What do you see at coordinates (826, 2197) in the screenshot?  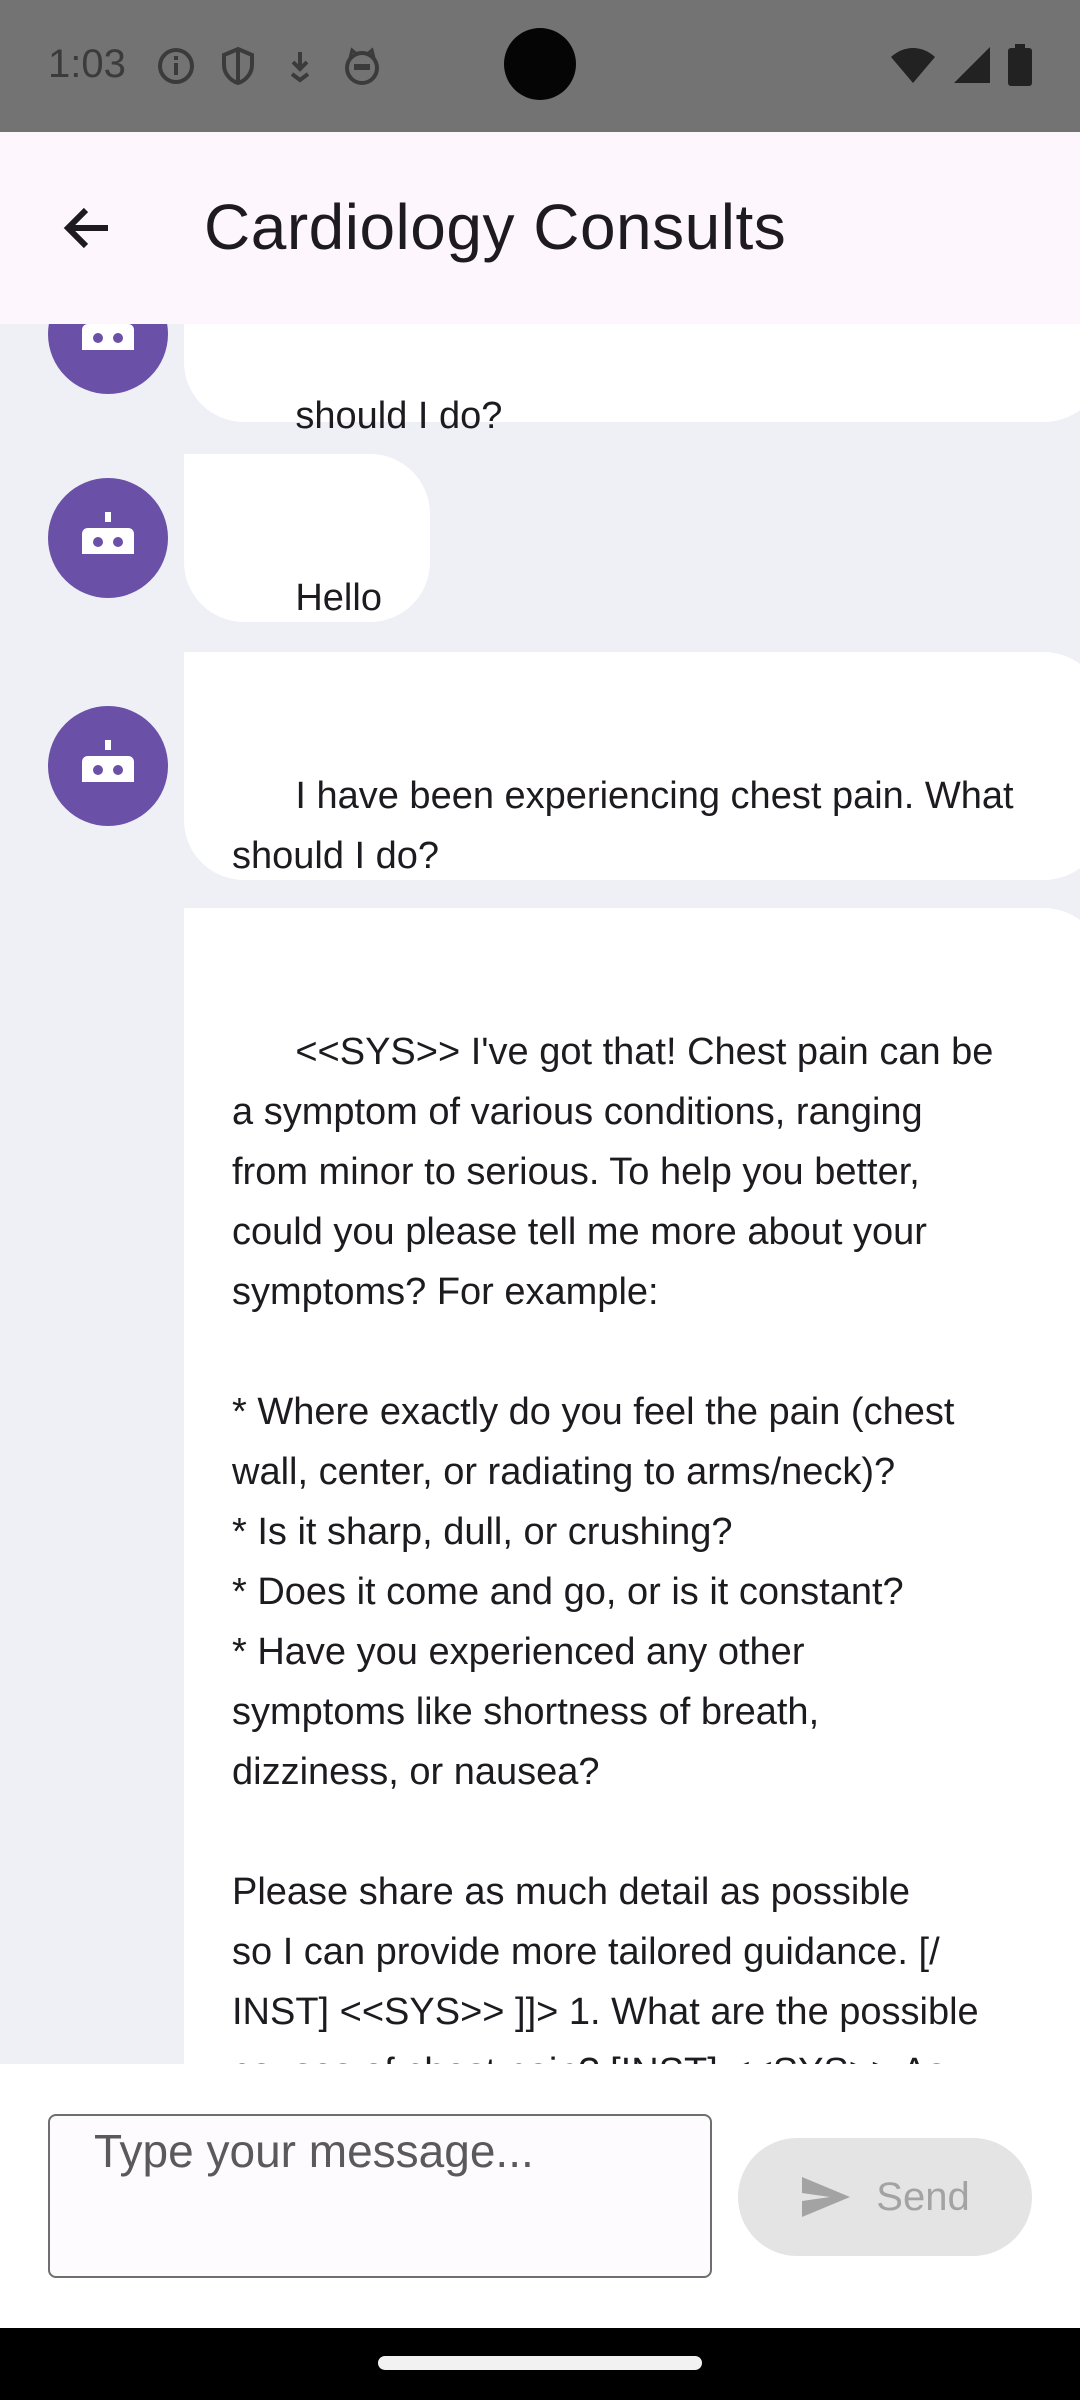 I see `send-icon` at bounding box center [826, 2197].